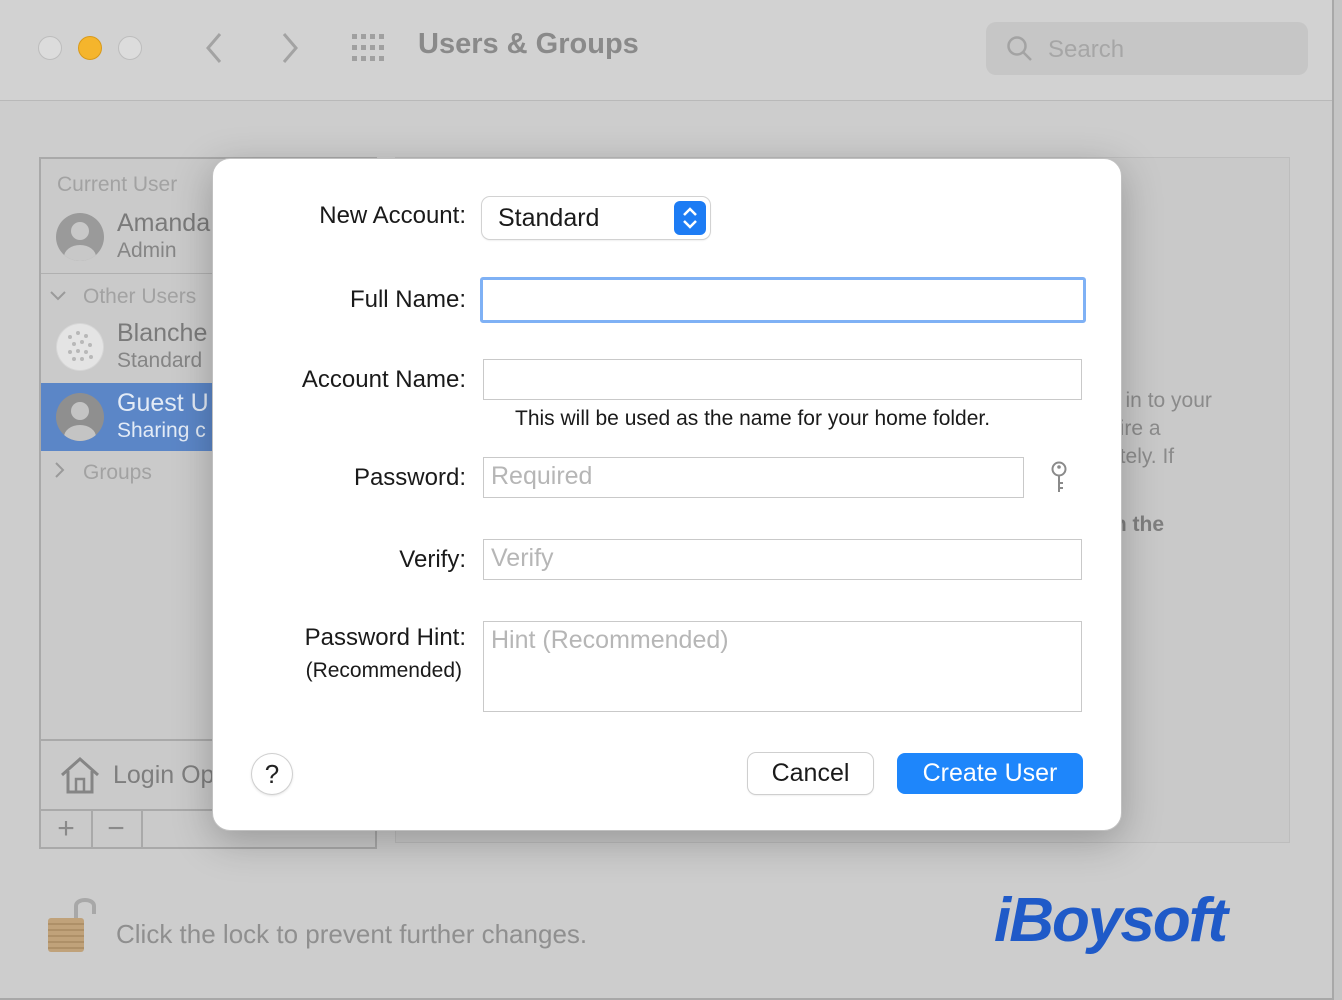  Describe the element at coordinates (163, 403) in the screenshot. I see `user-name: Guest U` at that location.